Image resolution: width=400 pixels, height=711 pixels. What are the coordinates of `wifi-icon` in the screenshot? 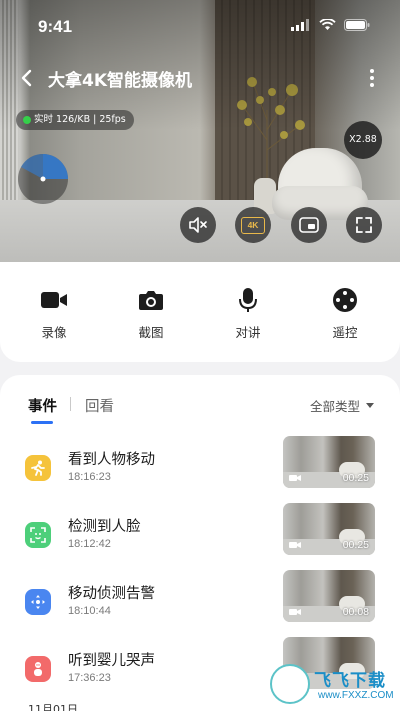 It's located at (327, 24).